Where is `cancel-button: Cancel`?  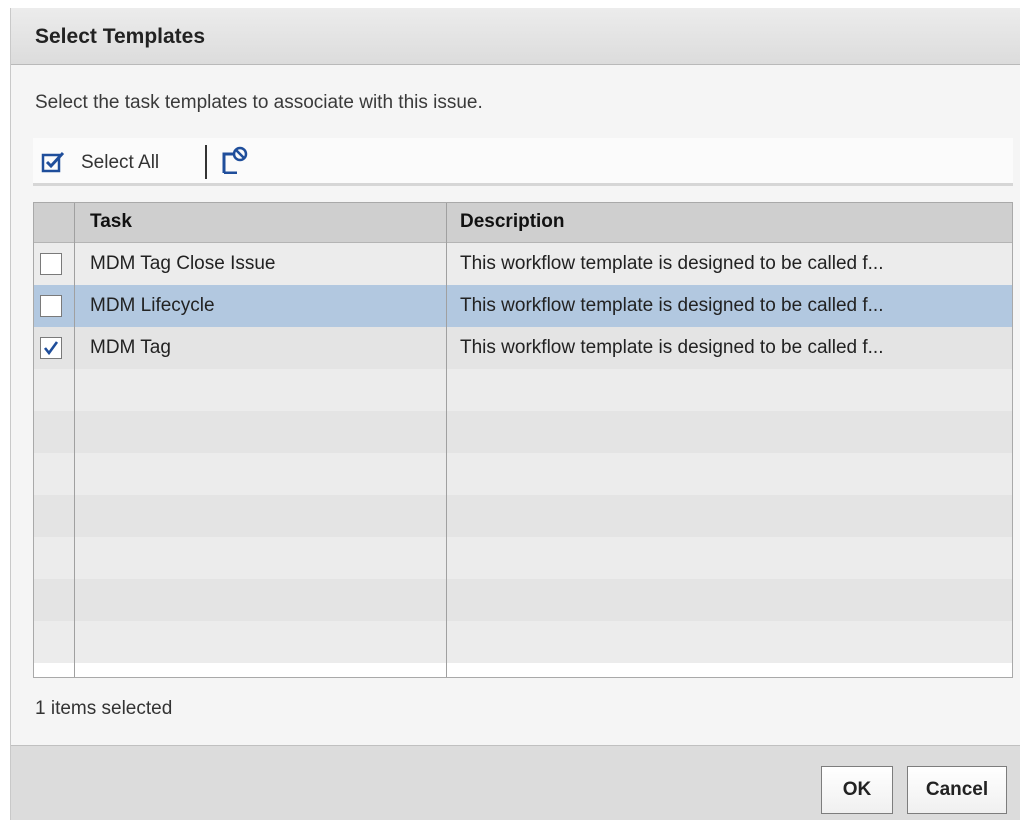
cancel-button: Cancel is located at coordinates (957, 790).